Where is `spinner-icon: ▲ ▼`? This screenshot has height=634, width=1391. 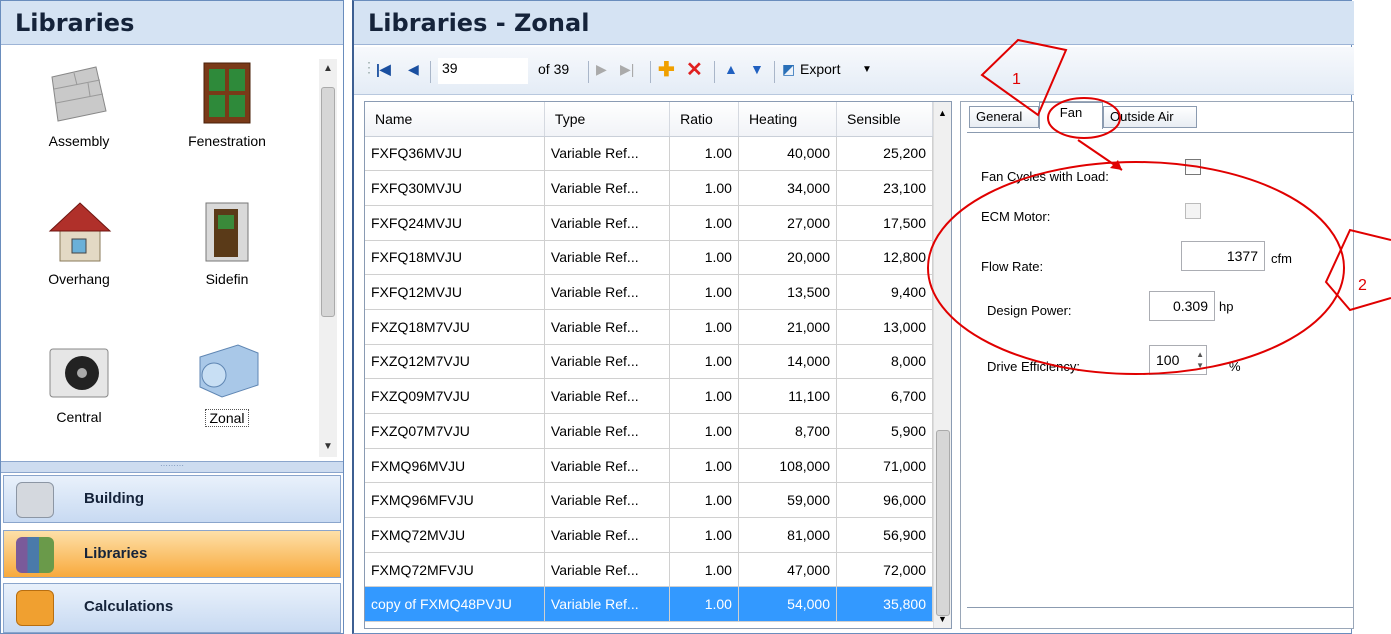 spinner-icon: ▲ ▼ is located at coordinates (1200, 360).